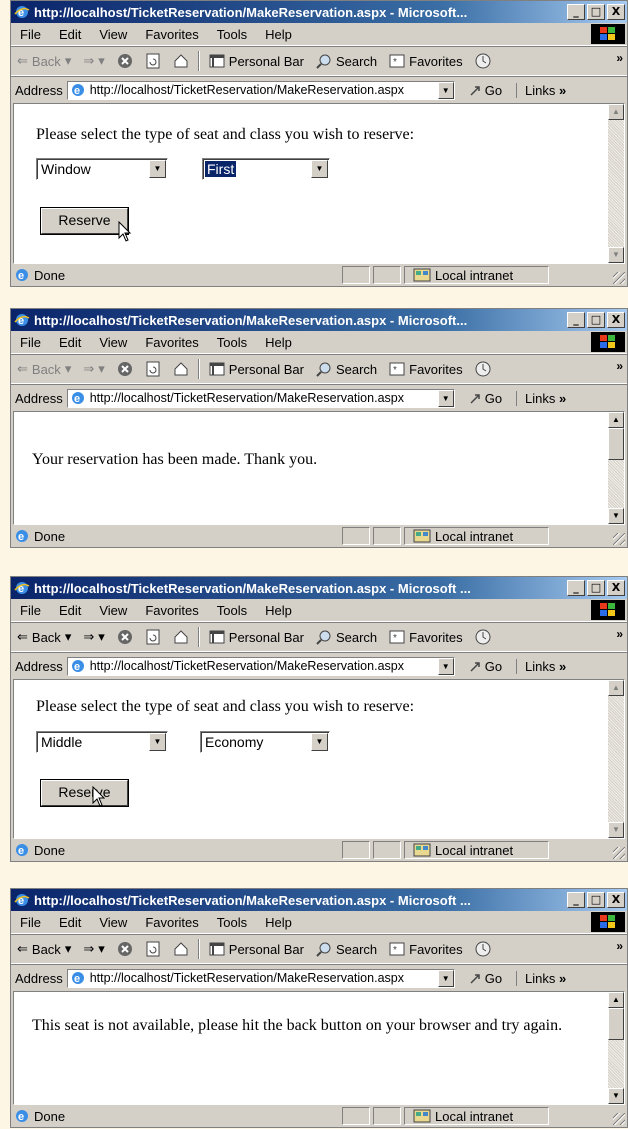  What do you see at coordinates (265, 742) in the screenshot?
I see `class-type-select: Economy ▼` at bounding box center [265, 742].